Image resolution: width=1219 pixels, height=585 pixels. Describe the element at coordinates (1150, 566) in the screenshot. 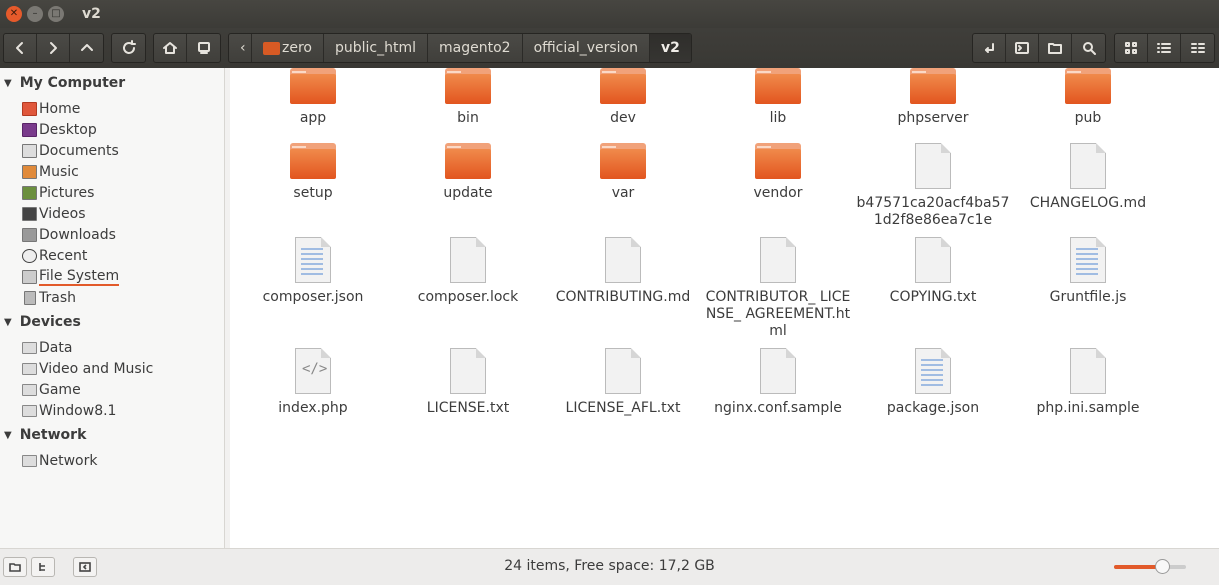

I see `zoom-slider` at that location.